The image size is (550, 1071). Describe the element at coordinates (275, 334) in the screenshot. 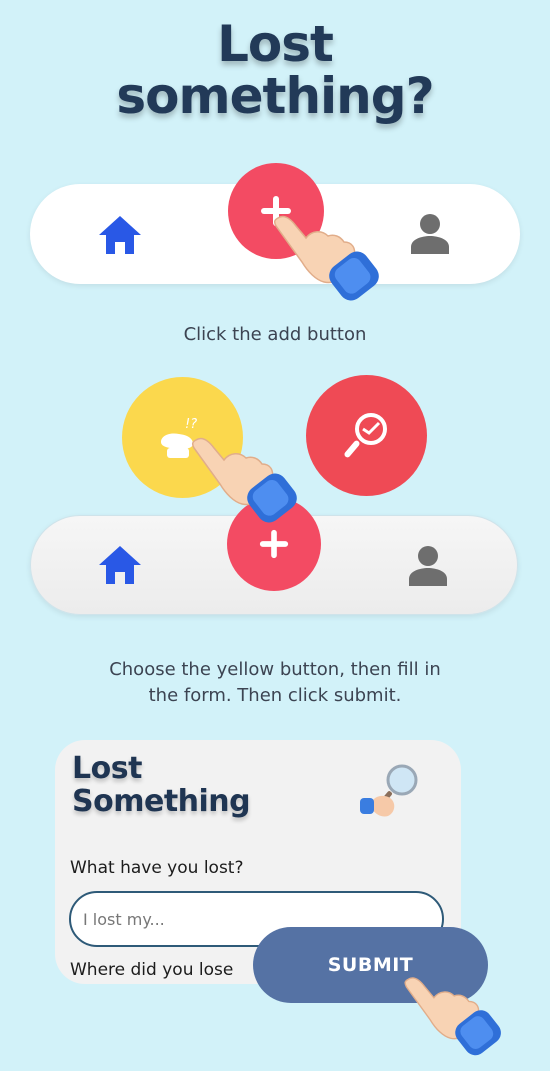

I see `step1-caption: Click the add button` at that location.